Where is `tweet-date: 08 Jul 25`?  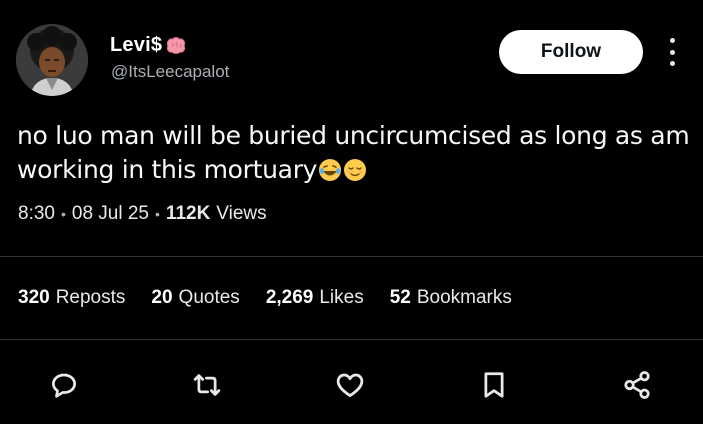 tweet-date: 08 Jul 25 is located at coordinates (110, 214).